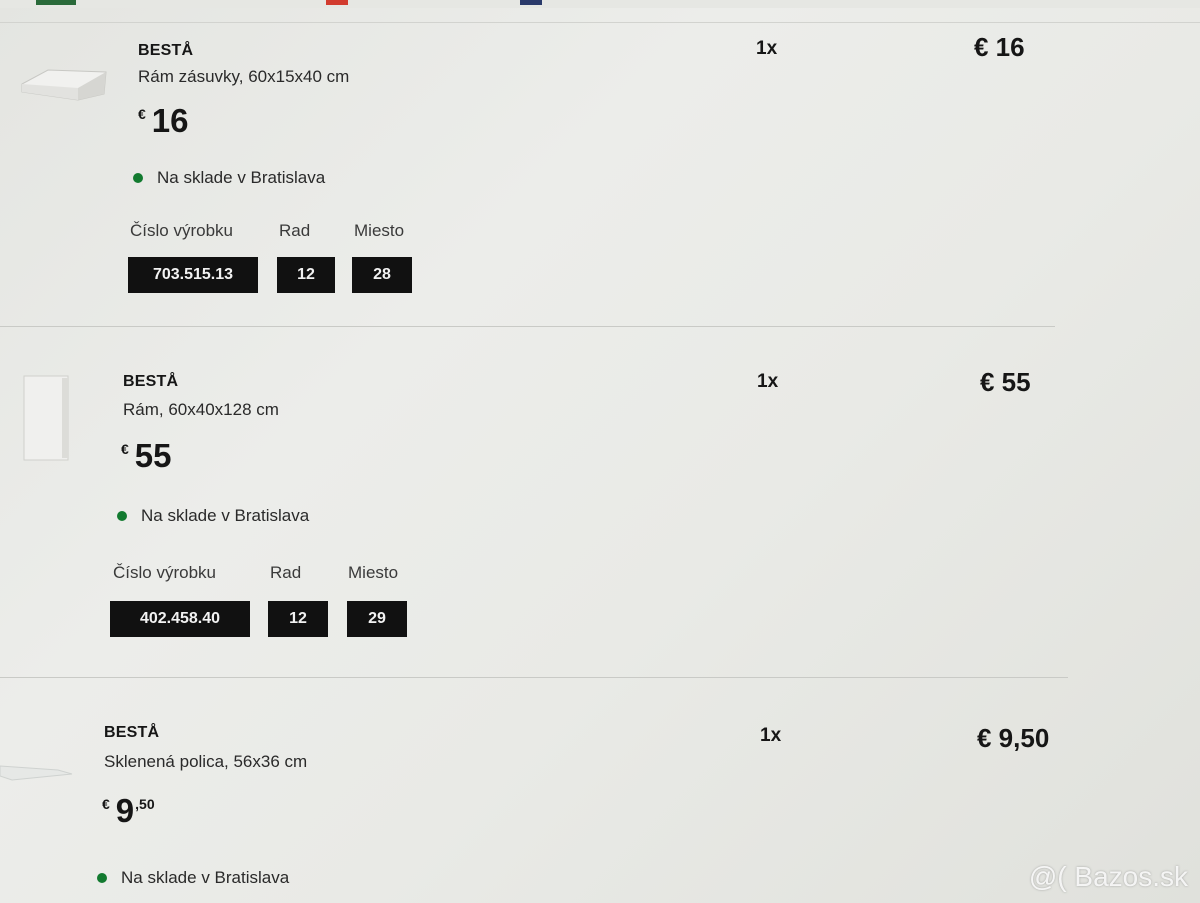 The height and width of the screenshot is (903, 1200). What do you see at coordinates (1013, 738) in the screenshot?
I see `line-total: € 9,50` at bounding box center [1013, 738].